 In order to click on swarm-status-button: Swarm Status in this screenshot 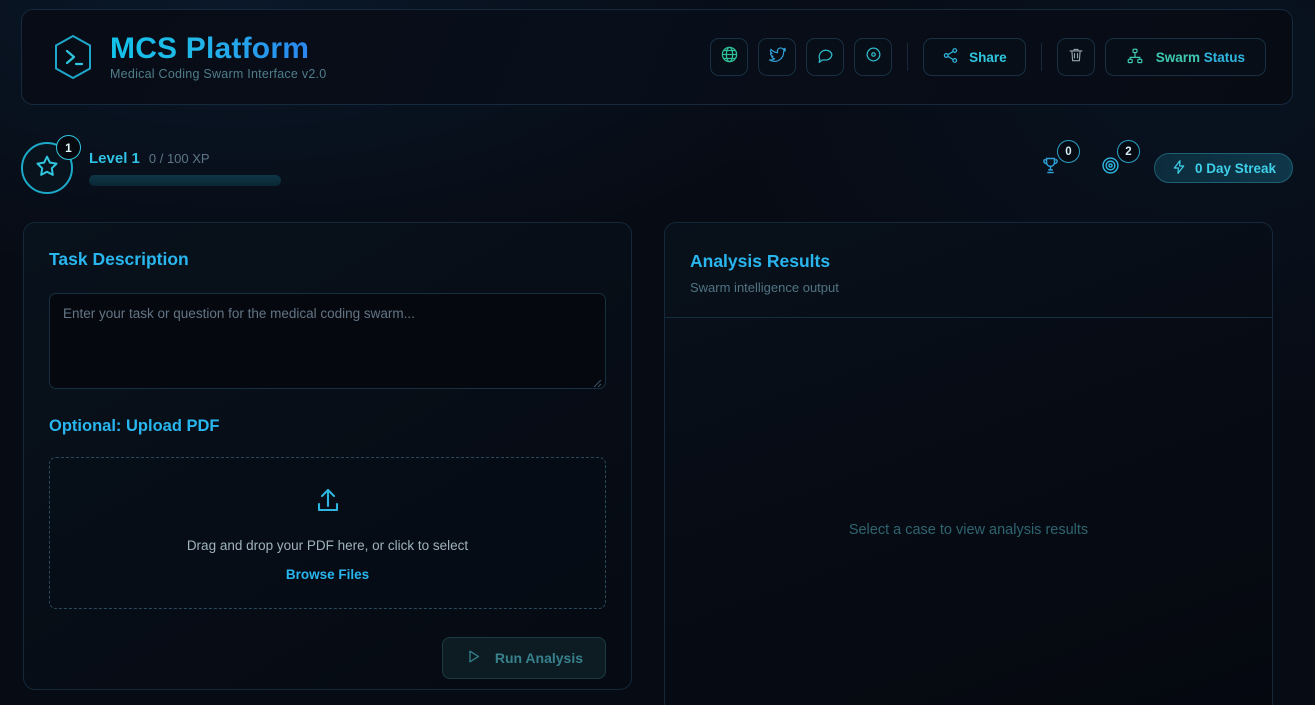, I will do `click(1185, 57)`.